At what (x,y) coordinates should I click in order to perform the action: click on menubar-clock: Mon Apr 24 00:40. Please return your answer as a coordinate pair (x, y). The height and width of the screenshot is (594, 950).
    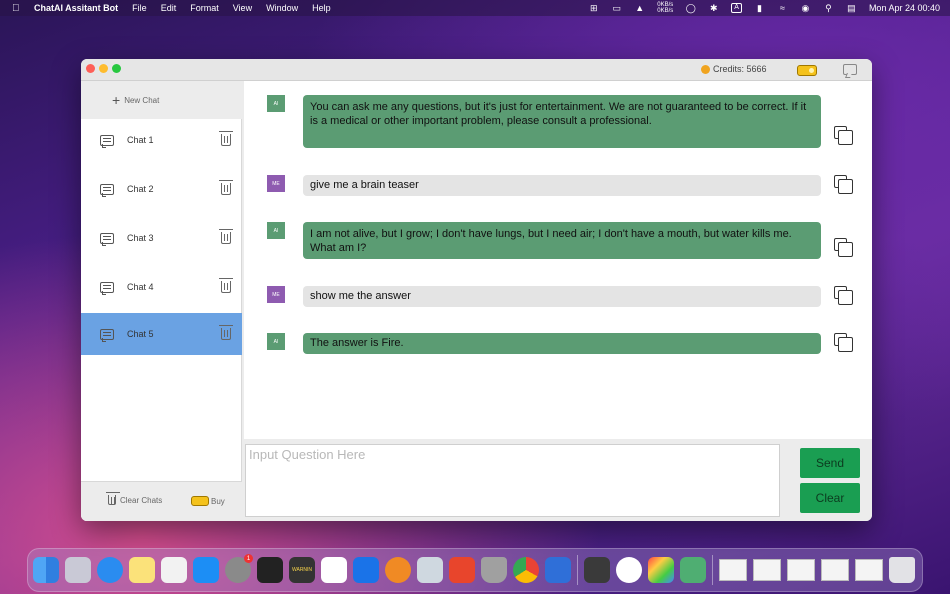
    Looking at the image, I should click on (904, 8).